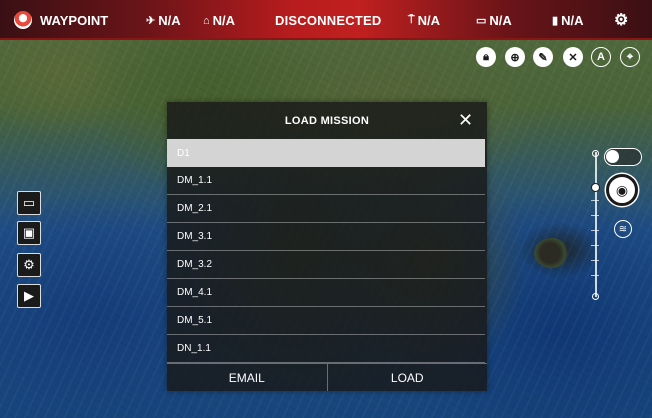 This screenshot has height=418, width=652. Describe the element at coordinates (612, 156) in the screenshot. I see `toggle-knob` at that location.